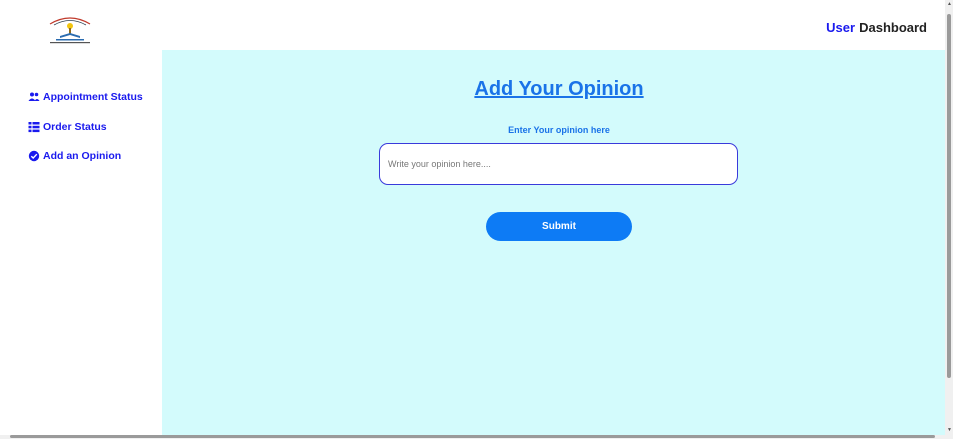 Image resolution: width=953 pixels, height=439 pixels. I want to click on sidebar-item-add-an-opinion: Add an Opinion, so click(74, 156).